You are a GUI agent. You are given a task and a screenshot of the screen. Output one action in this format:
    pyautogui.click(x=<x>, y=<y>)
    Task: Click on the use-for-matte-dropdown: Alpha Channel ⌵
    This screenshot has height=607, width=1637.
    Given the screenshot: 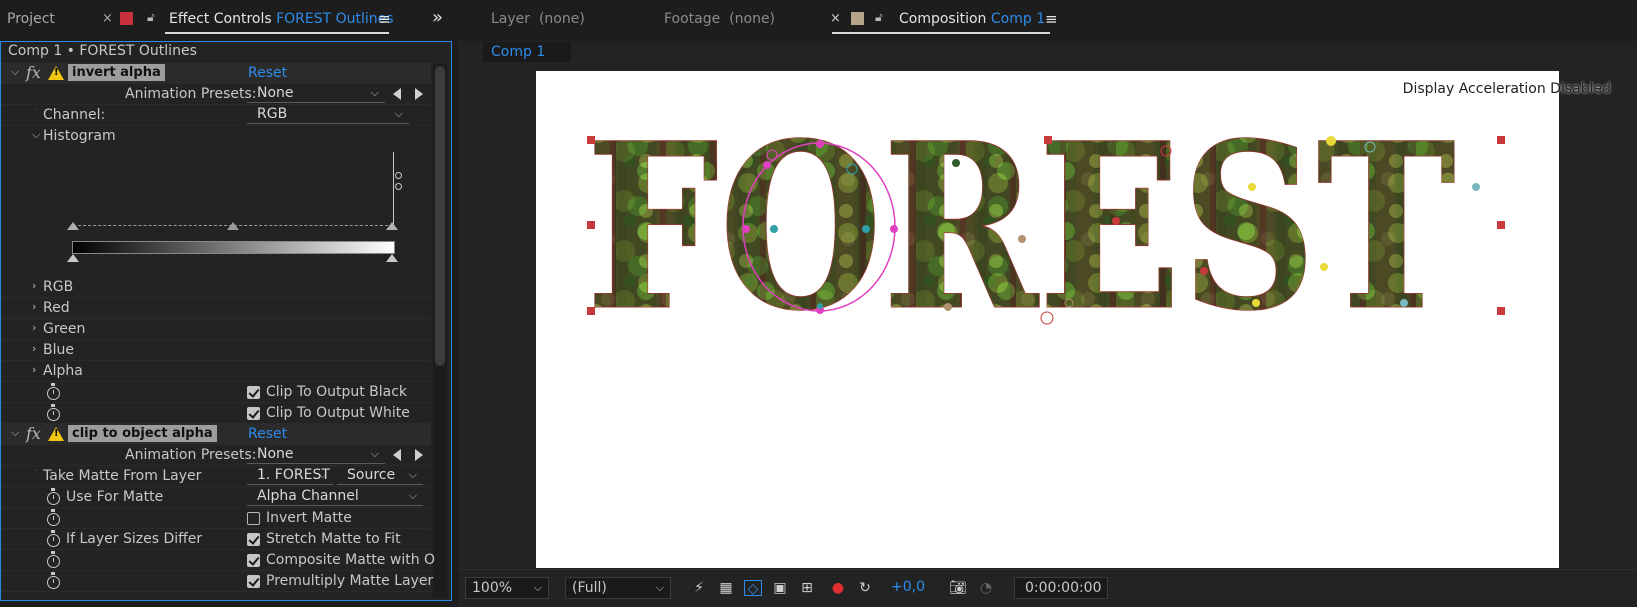 What is the action you would take?
    pyautogui.click(x=335, y=496)
    